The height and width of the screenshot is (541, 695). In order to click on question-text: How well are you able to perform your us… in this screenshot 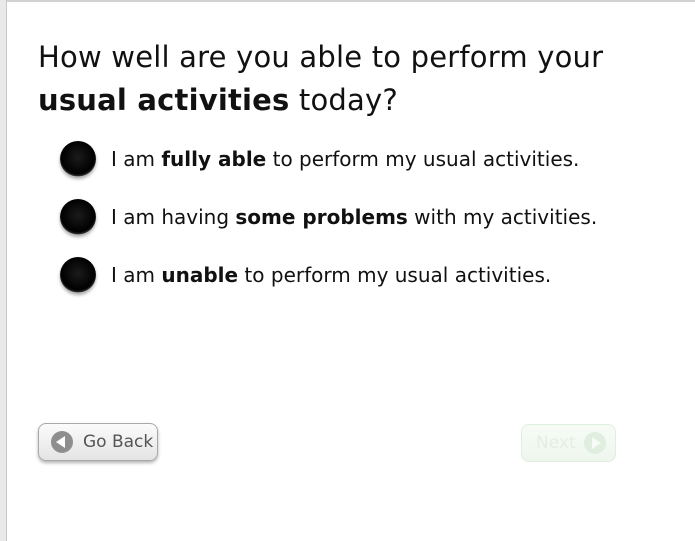, I will do `click(358, 79)`.